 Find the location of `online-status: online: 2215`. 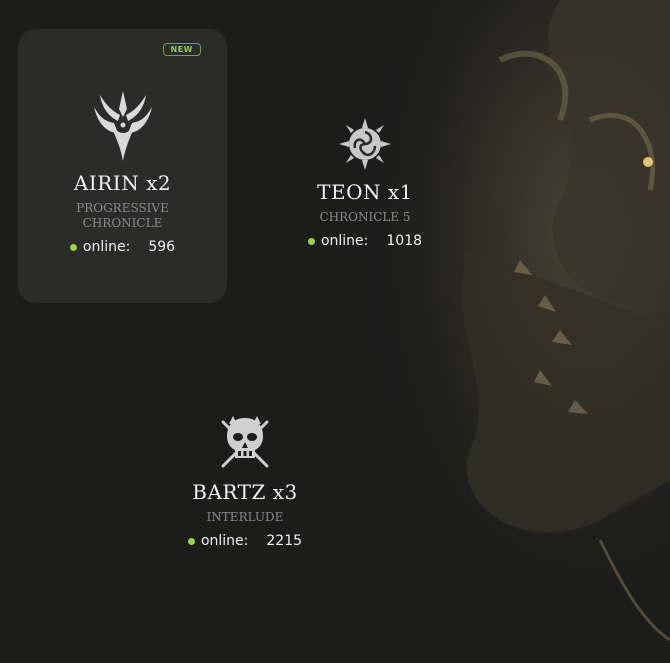

online-status: online: 2215 is located at coordinates (245, 541).